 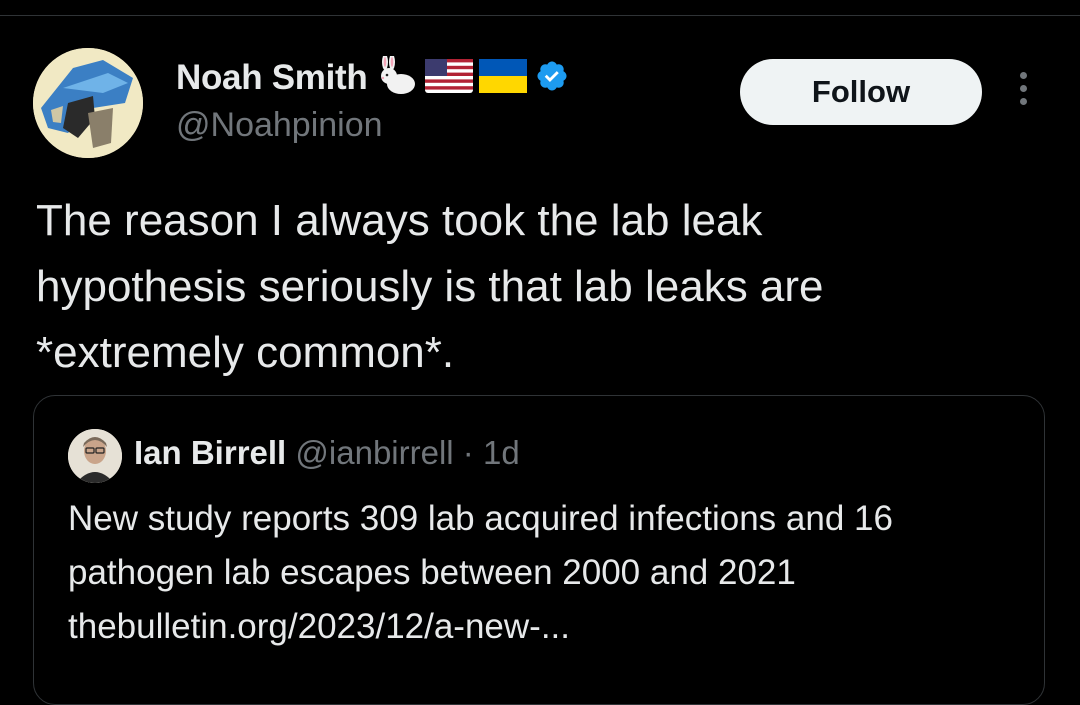 What do you see at coordinates (279, 125) in the screenshot?
I see `author-handle: @Noahpinion` at bounding box center [279, 125].